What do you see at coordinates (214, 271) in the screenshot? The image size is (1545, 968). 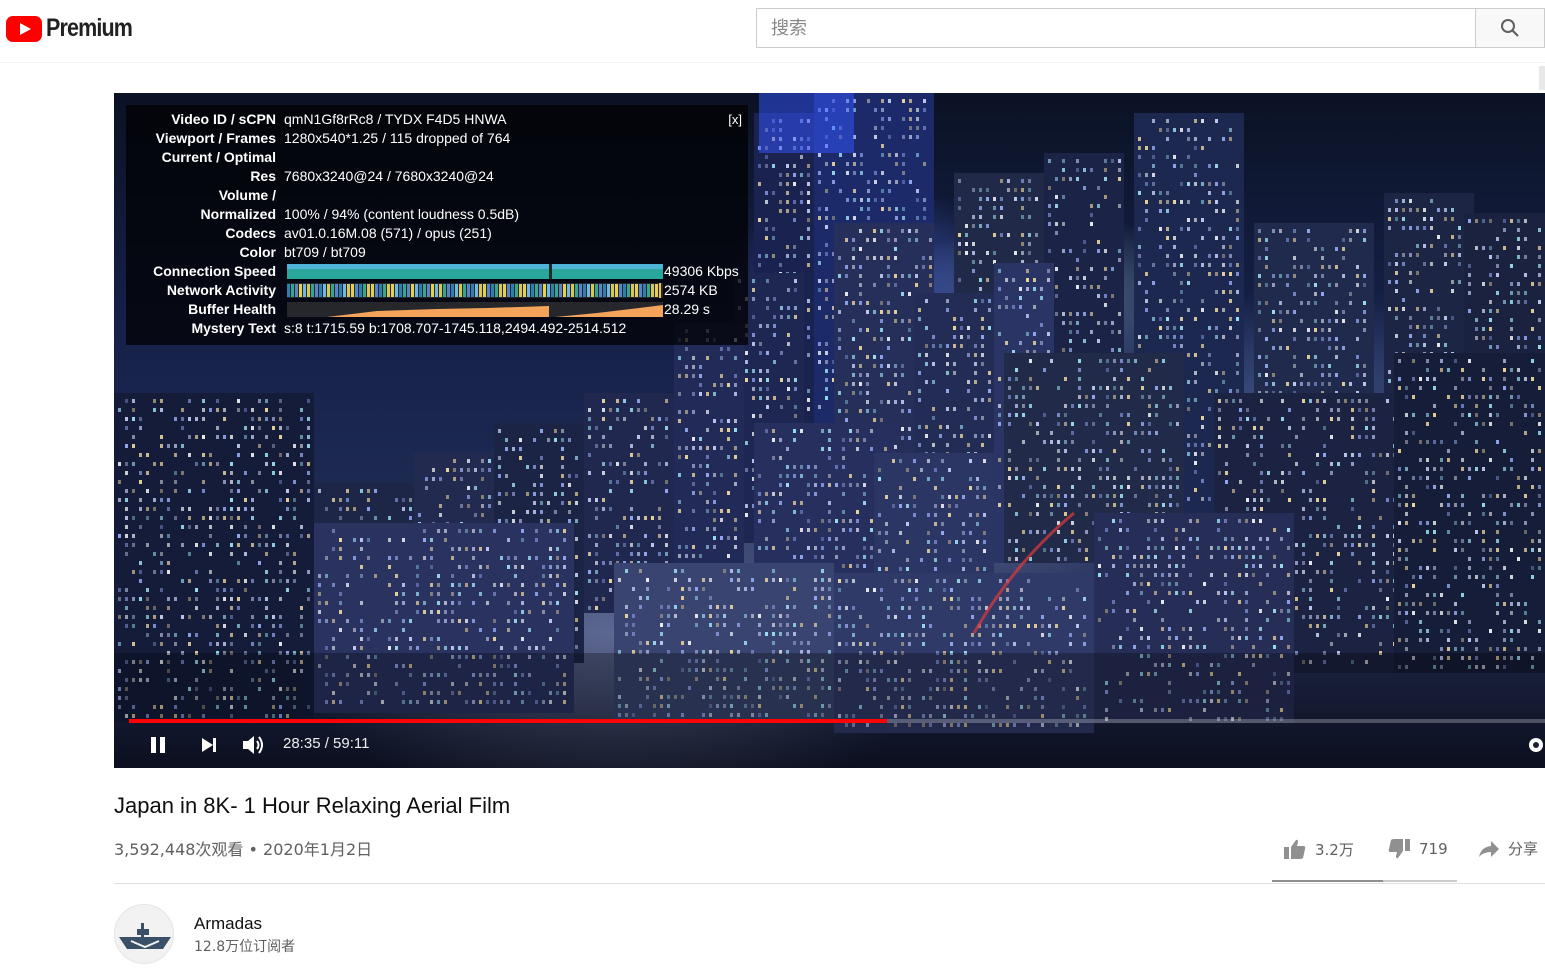 I see `stats-label: Connection Speed` at bounding box center [214, 271].